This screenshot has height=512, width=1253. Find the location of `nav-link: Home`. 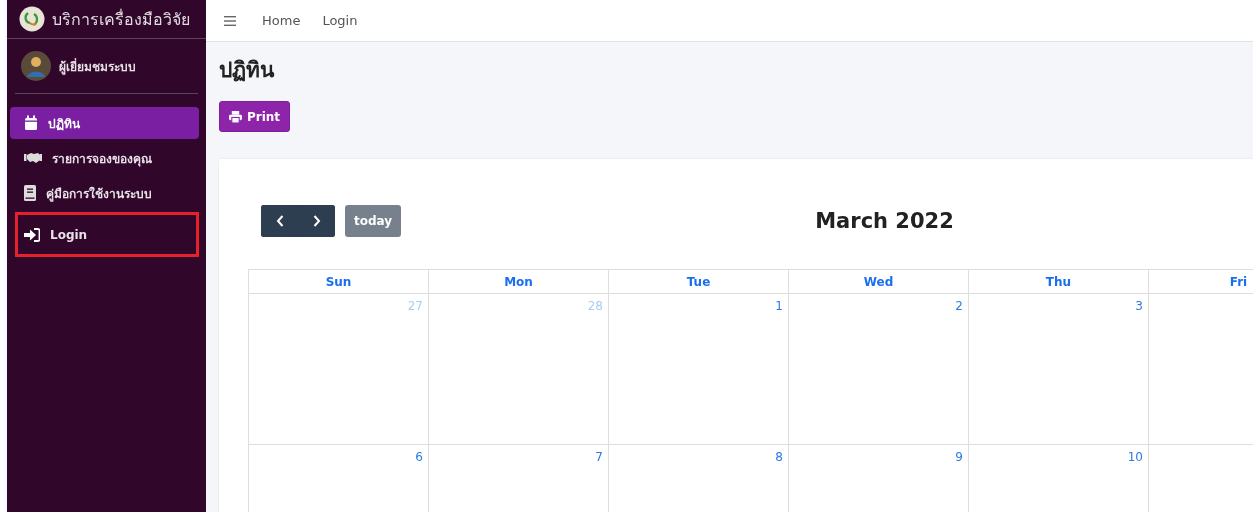

nav-link: Home is located at coordinates (281, 20).